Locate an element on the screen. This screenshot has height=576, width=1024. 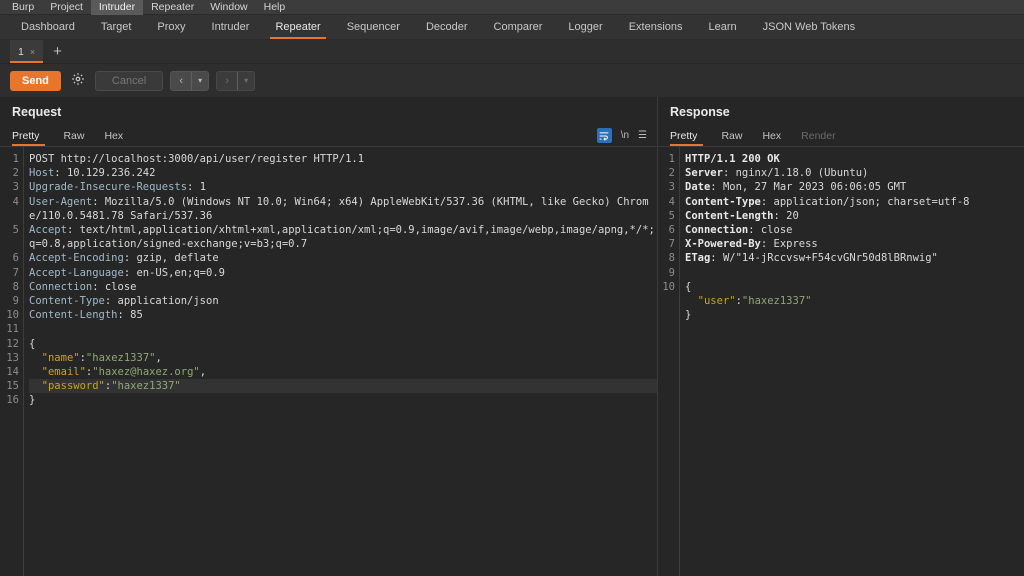
code-line: "name":"haxez1337", is located at coordinates (343, 358).